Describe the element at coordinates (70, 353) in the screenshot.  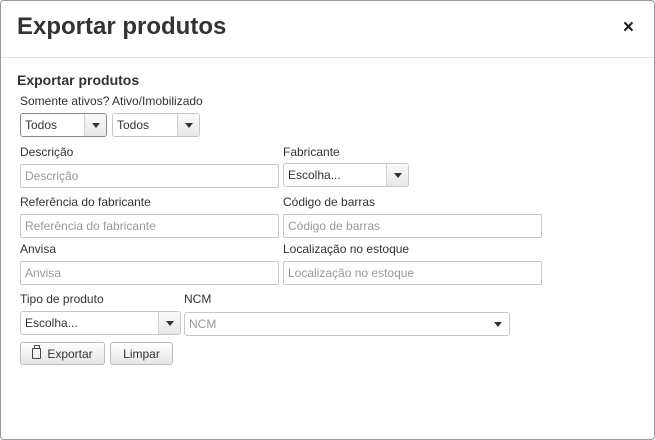
I see `exportar-label: Exportar` at that location.